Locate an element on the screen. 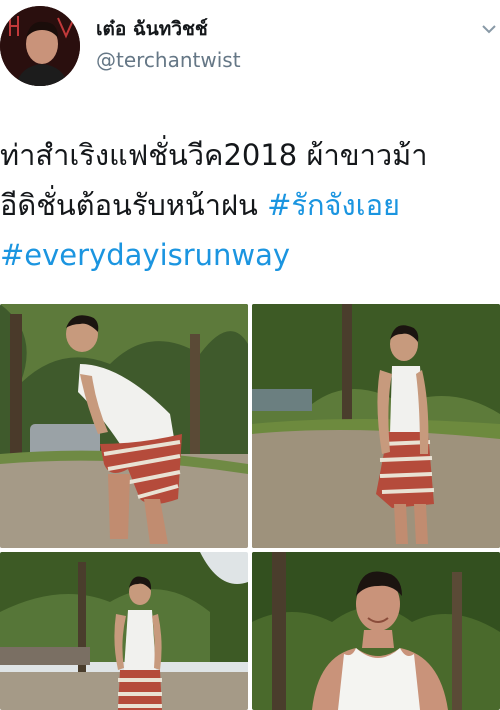 This screenshot has width=500, height=710. tweet-text-line-1: ท่าสำเริงแฟชั่นวีค2018 ผ้าขาวม้า is located at coordinates (250, 155).